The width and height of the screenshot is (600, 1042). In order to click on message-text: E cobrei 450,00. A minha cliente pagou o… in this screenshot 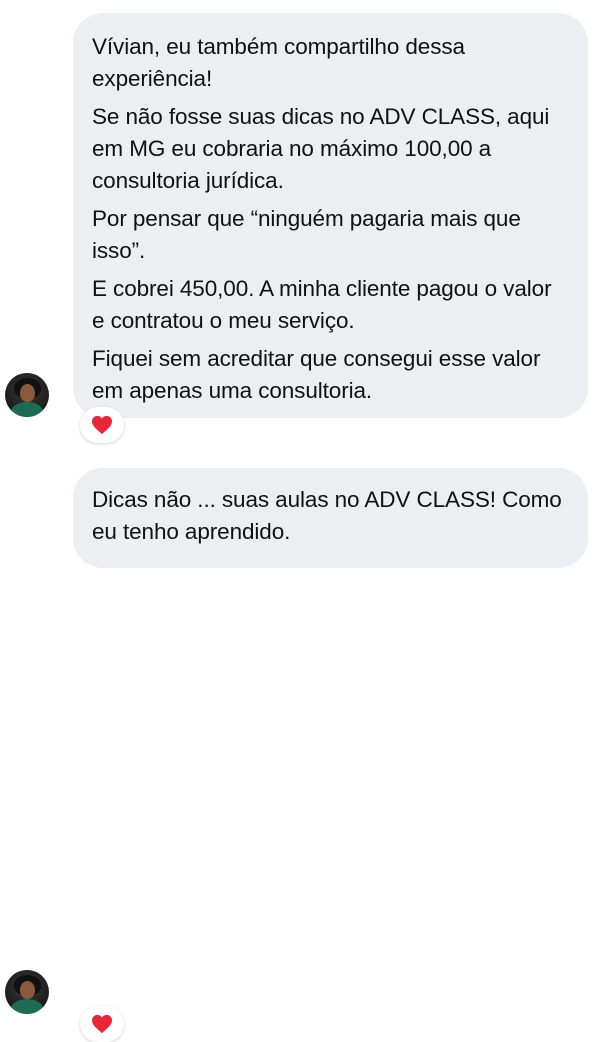, I will do `click(322, 304)`.